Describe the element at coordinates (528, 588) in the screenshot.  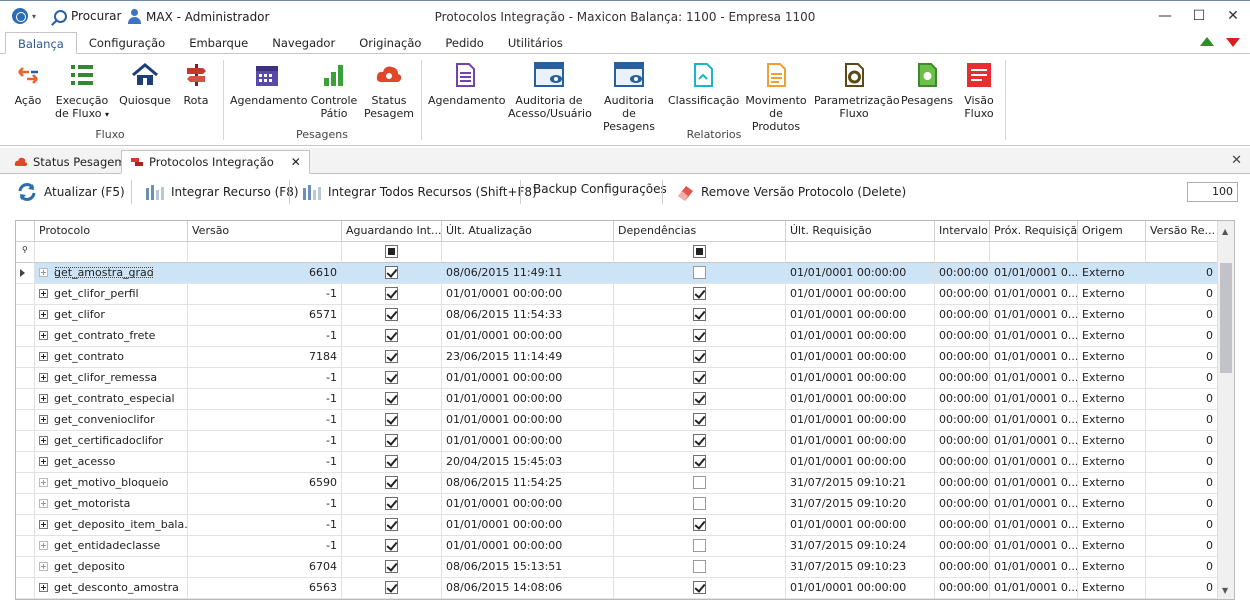
I see `cell-ult-atualizacao: 08/06/2015 14:08:06` at that location.